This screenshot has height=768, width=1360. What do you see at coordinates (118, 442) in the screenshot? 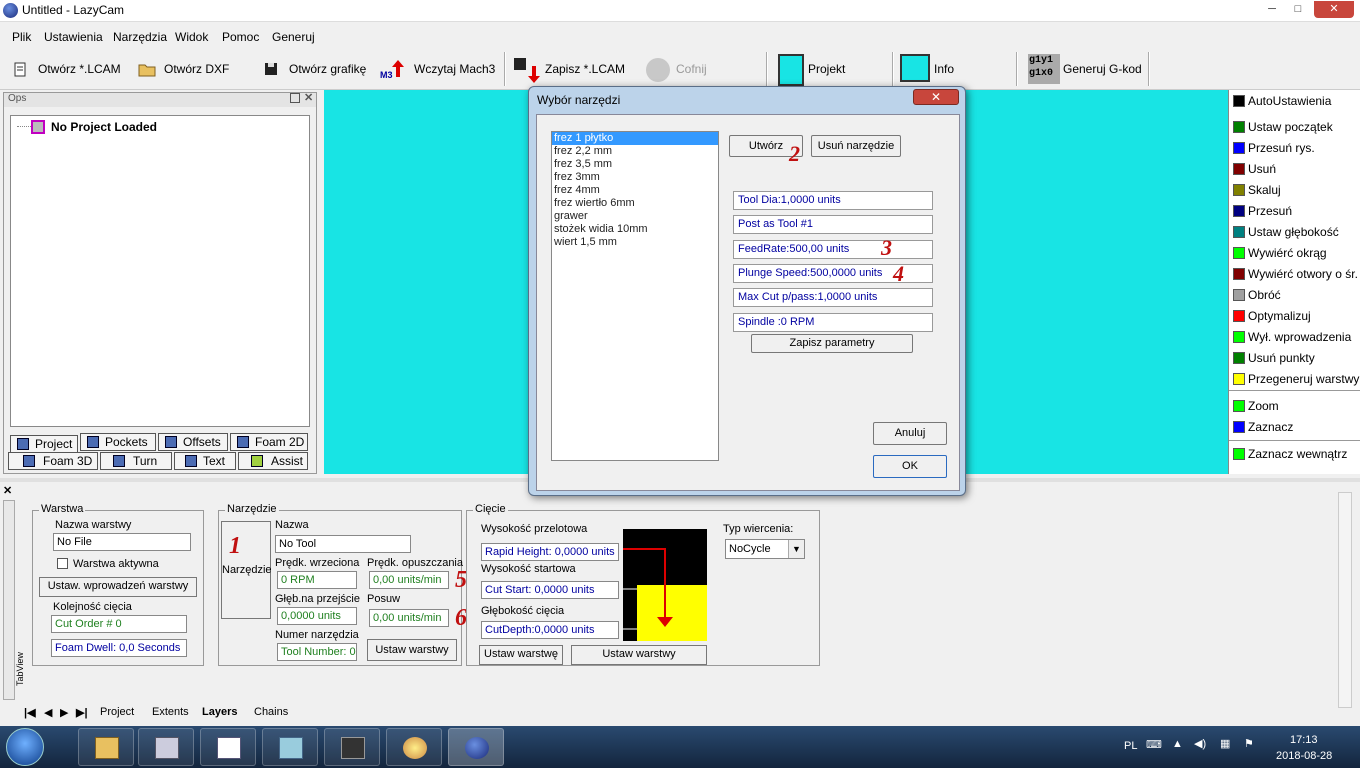
I see `tab-pockets: Pockets` at bounding box center [118, 442].